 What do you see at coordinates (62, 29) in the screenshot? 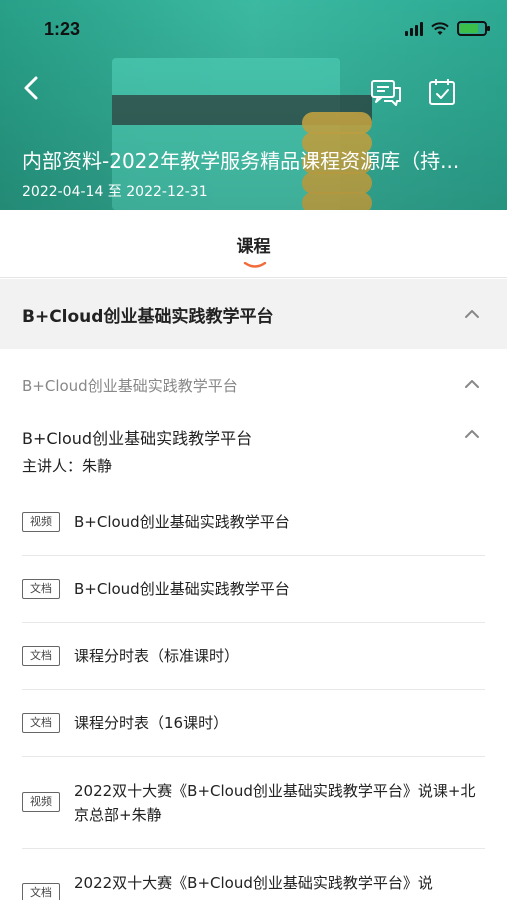
I see `status-time: 1:23` at bounding box center [62, 29].